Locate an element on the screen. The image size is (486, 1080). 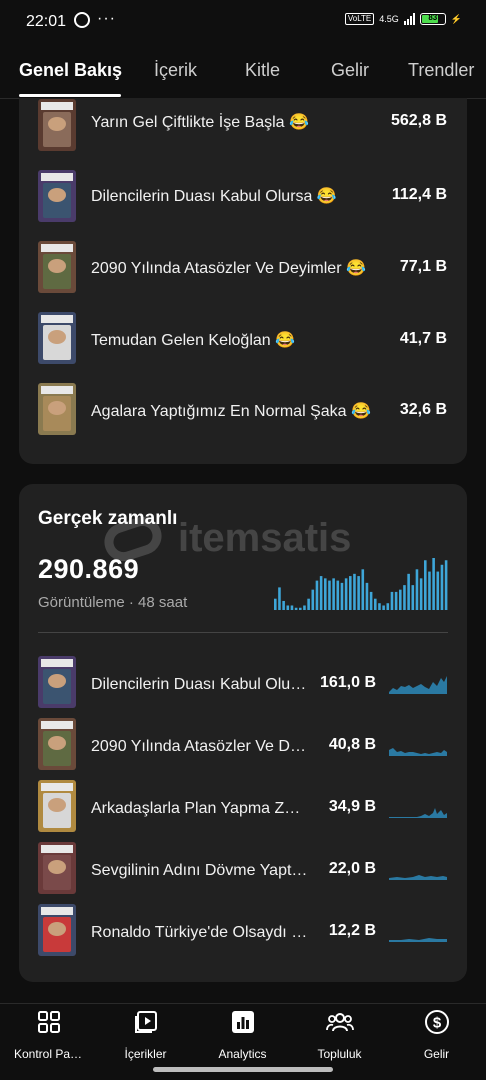
video-views: 112,4 B is located at coordinates (419, 194).